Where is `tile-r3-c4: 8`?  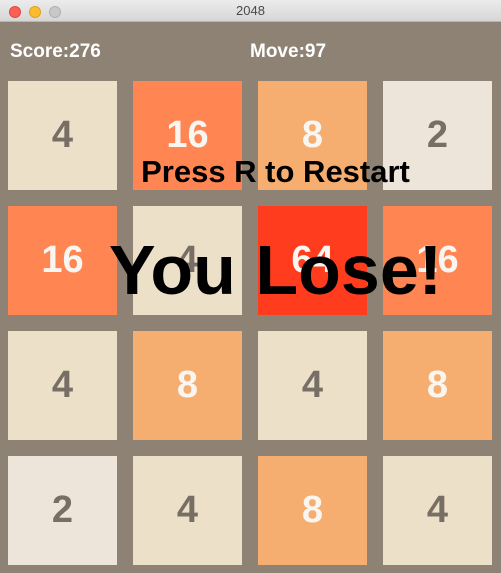
tile-r3-c4: 8 is located at coordinates (437, 385).